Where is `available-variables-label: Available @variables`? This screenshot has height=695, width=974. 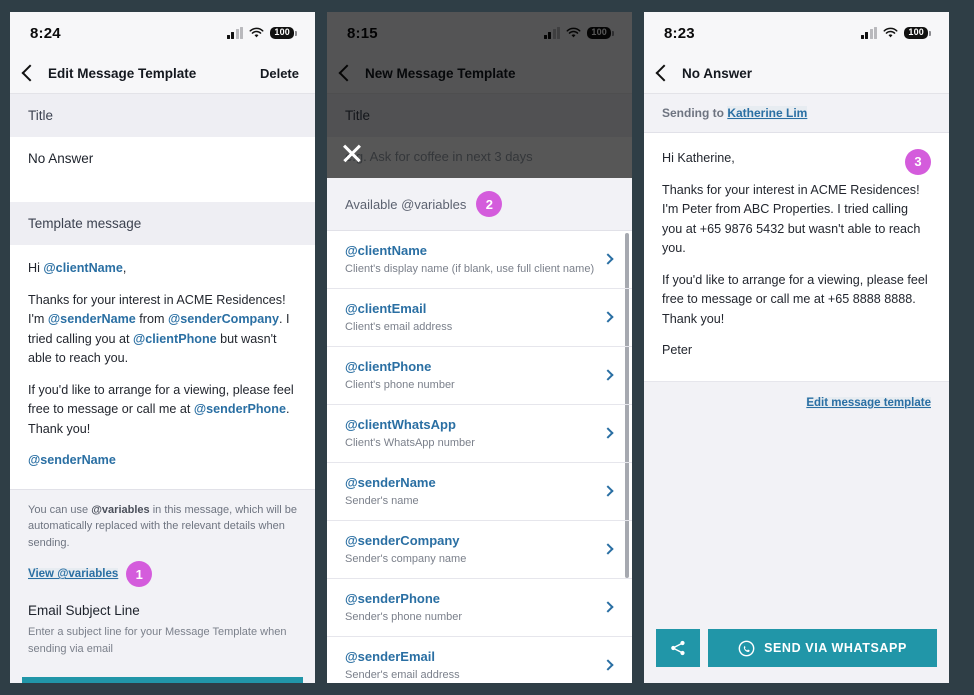 available-variables-label: Available @variables is located at coordinates (406, 204).